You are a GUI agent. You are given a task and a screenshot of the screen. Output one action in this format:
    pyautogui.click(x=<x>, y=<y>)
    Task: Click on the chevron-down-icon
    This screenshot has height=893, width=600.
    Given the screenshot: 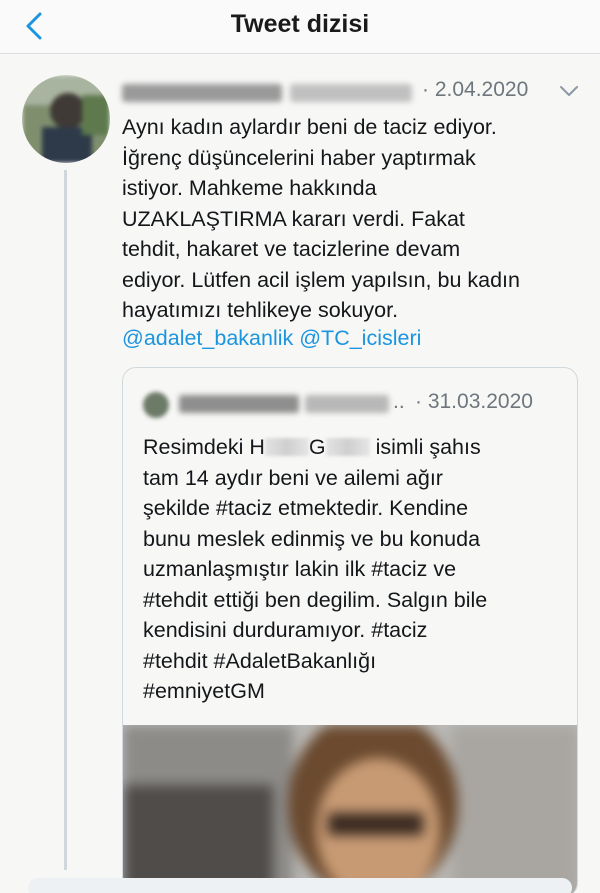 What is the action you would take?
    pyautogui.click(x=569, y=91)
    